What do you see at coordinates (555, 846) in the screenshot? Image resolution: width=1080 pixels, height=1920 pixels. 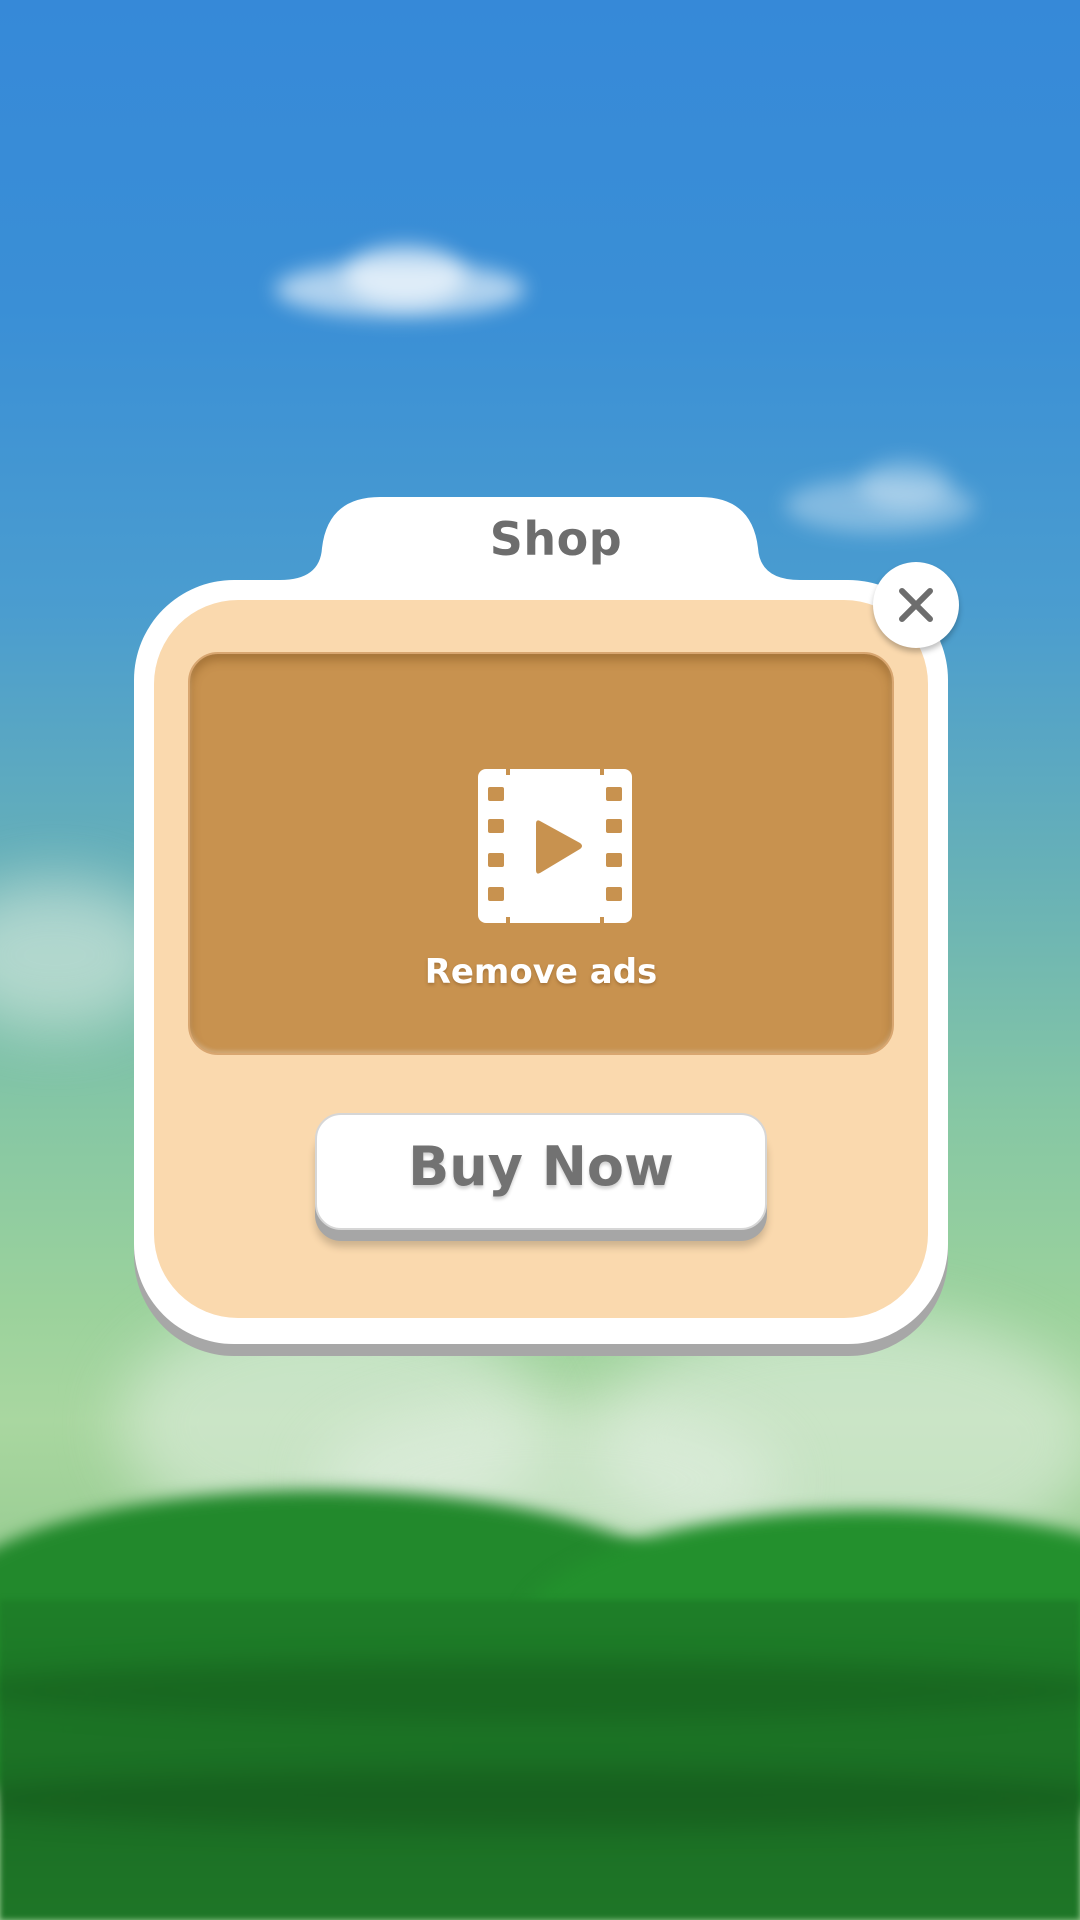 I see `film-play-icon` at bounding box center [555, 846].